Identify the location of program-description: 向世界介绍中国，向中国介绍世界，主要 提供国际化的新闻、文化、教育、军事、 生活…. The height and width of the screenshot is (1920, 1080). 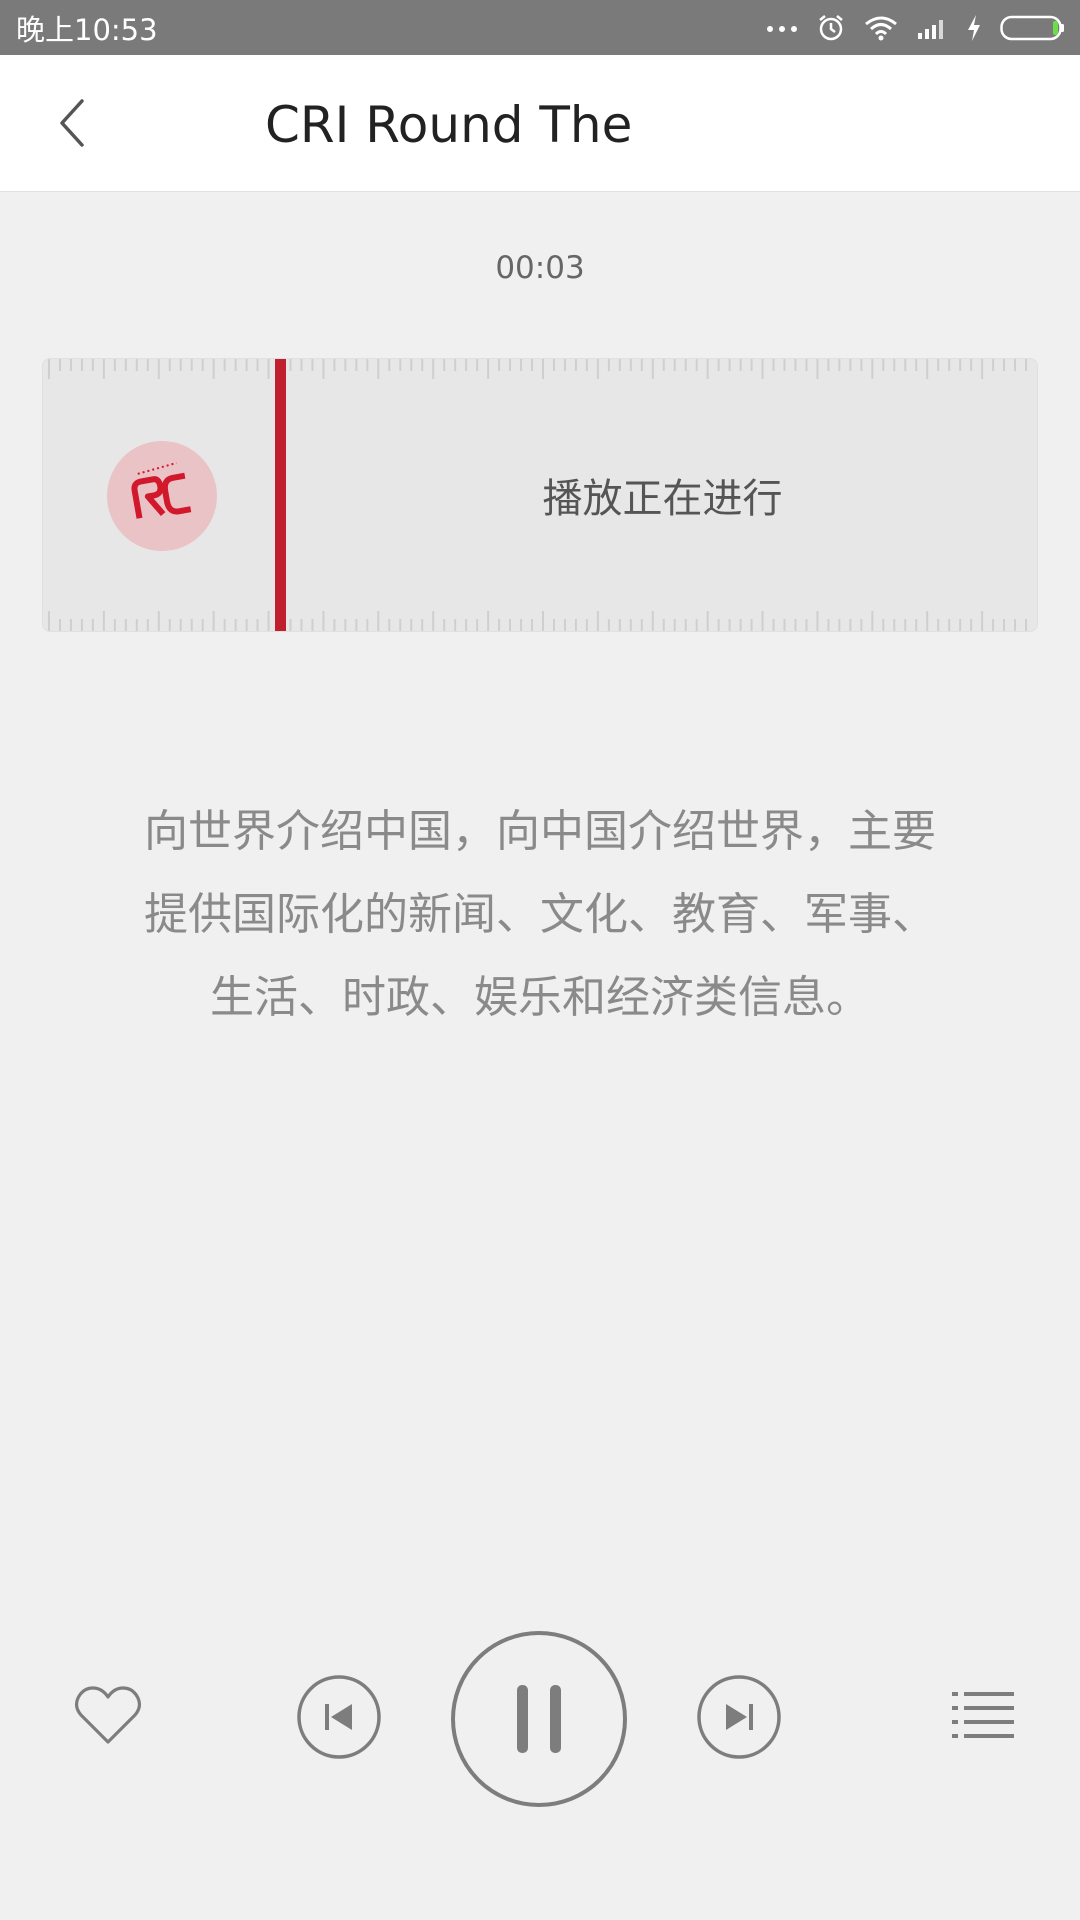
(540, 914).